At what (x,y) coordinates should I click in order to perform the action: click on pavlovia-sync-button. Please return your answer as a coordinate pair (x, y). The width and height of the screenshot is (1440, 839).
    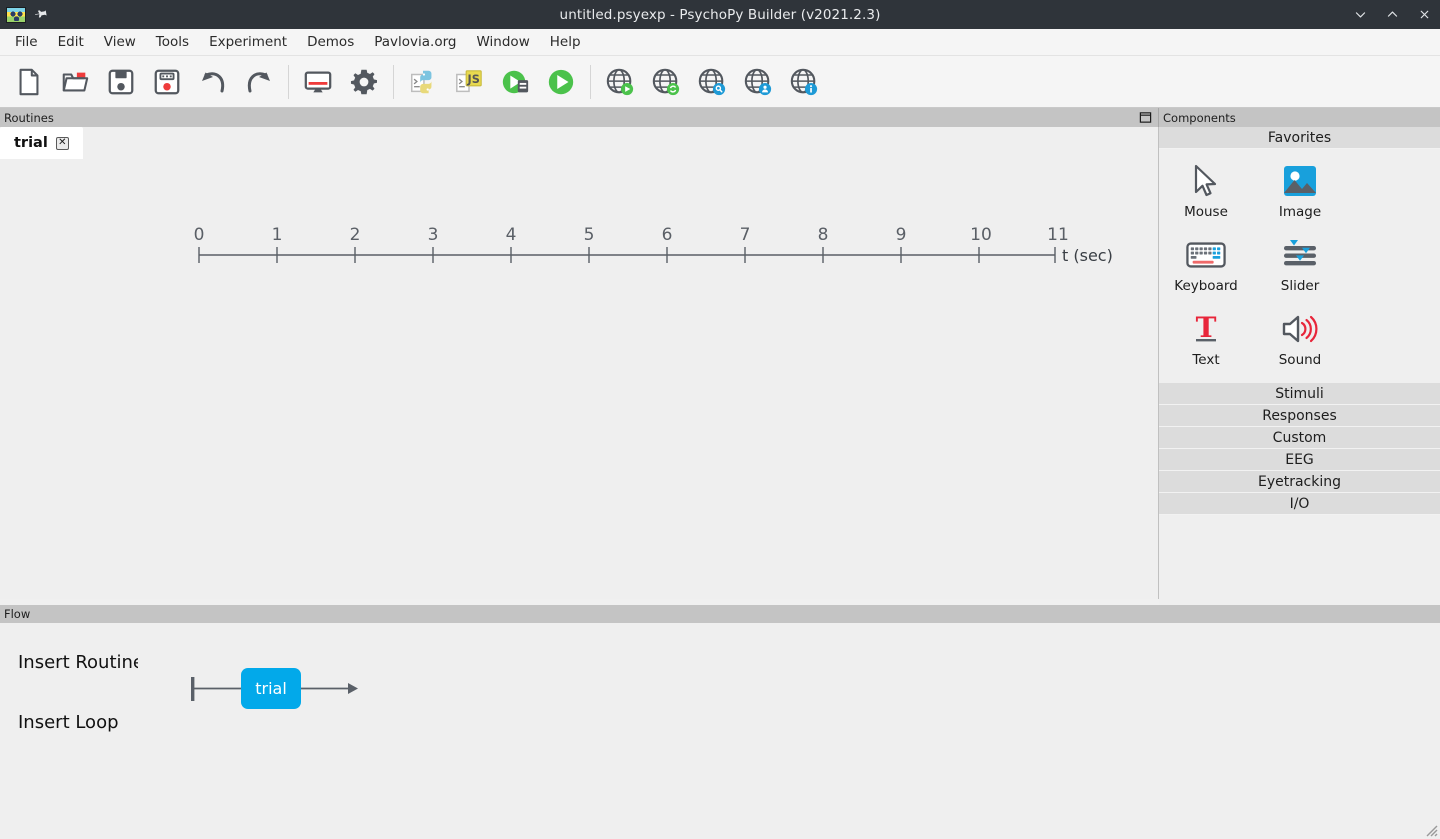
    Looking at the image, I should click on (666, 82).